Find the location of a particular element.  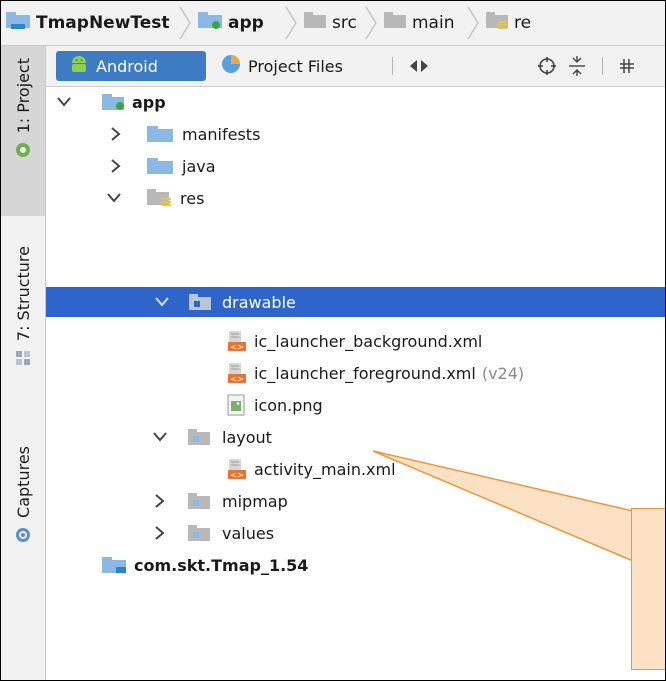

callout-box is located at coordinates (648, 589).